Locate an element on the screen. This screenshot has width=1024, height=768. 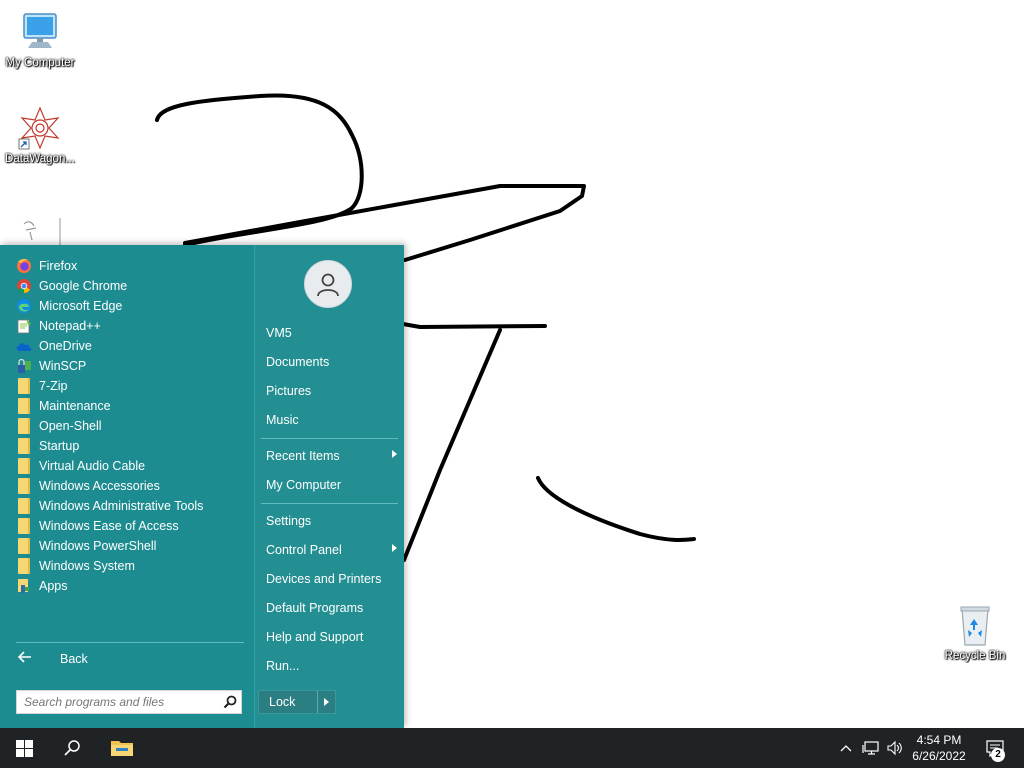
menu-item-label: Devices and Printers is located at coordinates (324, 579).